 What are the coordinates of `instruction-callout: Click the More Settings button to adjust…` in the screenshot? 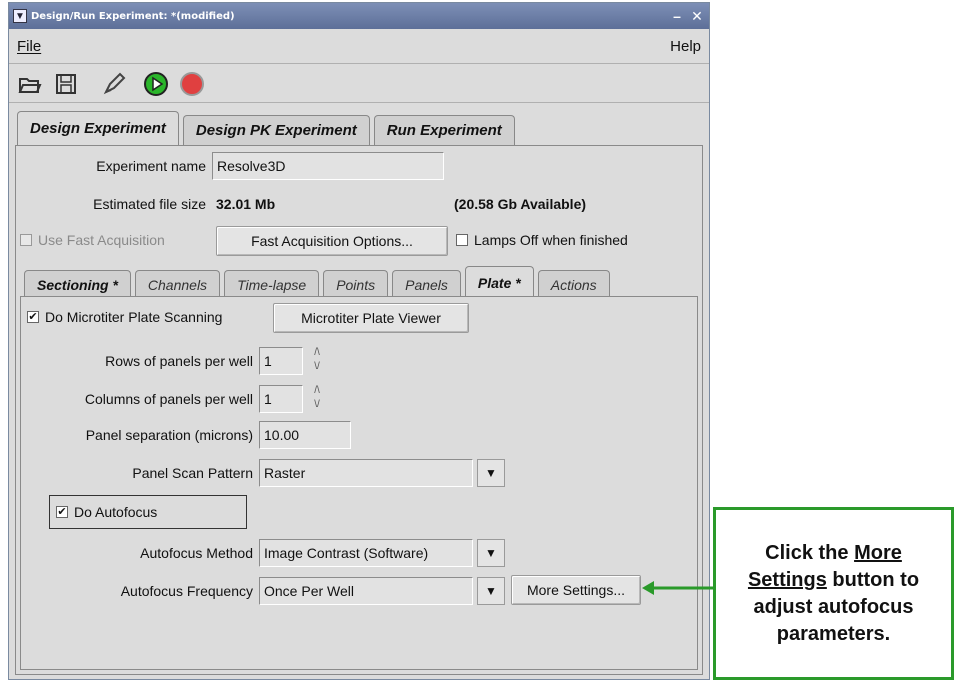 It's located at (833, 593).